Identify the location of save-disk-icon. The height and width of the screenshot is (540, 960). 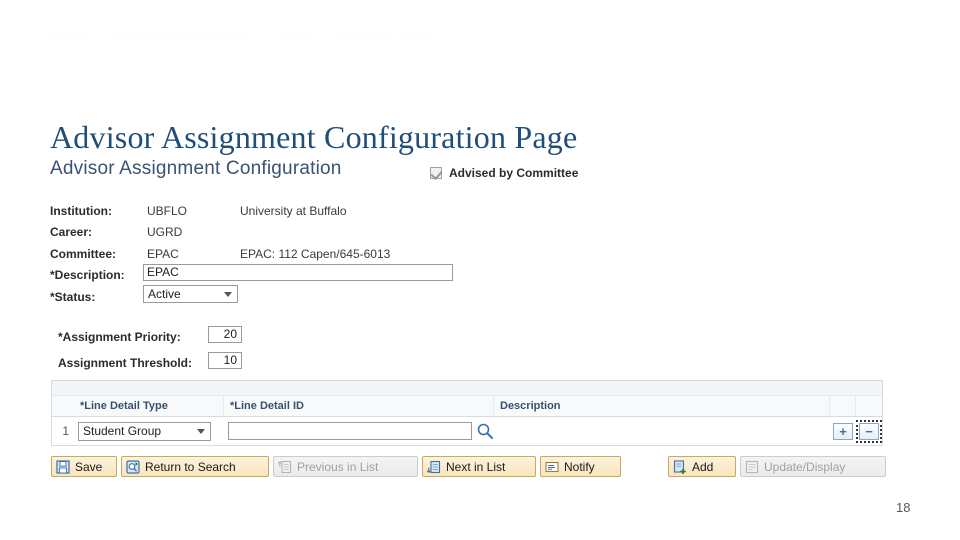
(63, 466).